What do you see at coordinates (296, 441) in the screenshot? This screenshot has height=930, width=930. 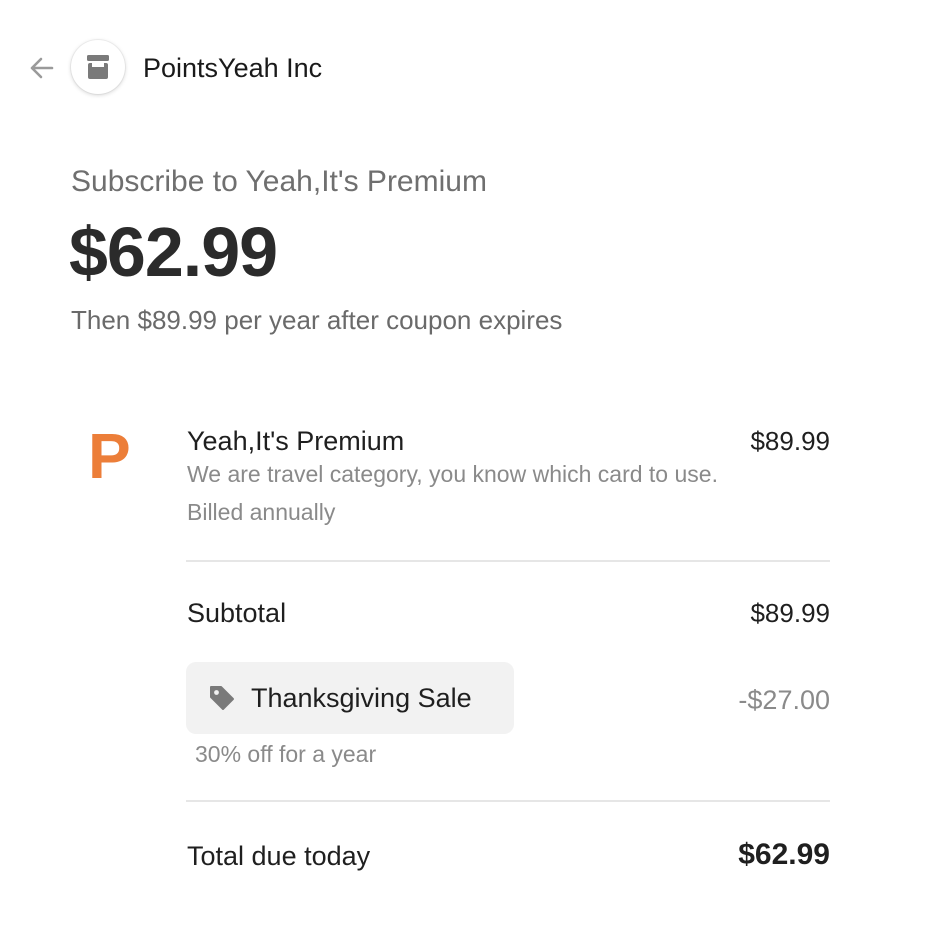 I see `line-item-name: Yeah,It's Premium` at bounding box center [296, 441].